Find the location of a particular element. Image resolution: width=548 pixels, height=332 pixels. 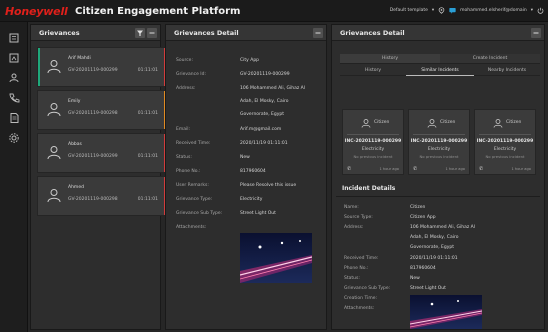

tab-similar-incidents: Similar Incidents is located at coordinates (440, 71).